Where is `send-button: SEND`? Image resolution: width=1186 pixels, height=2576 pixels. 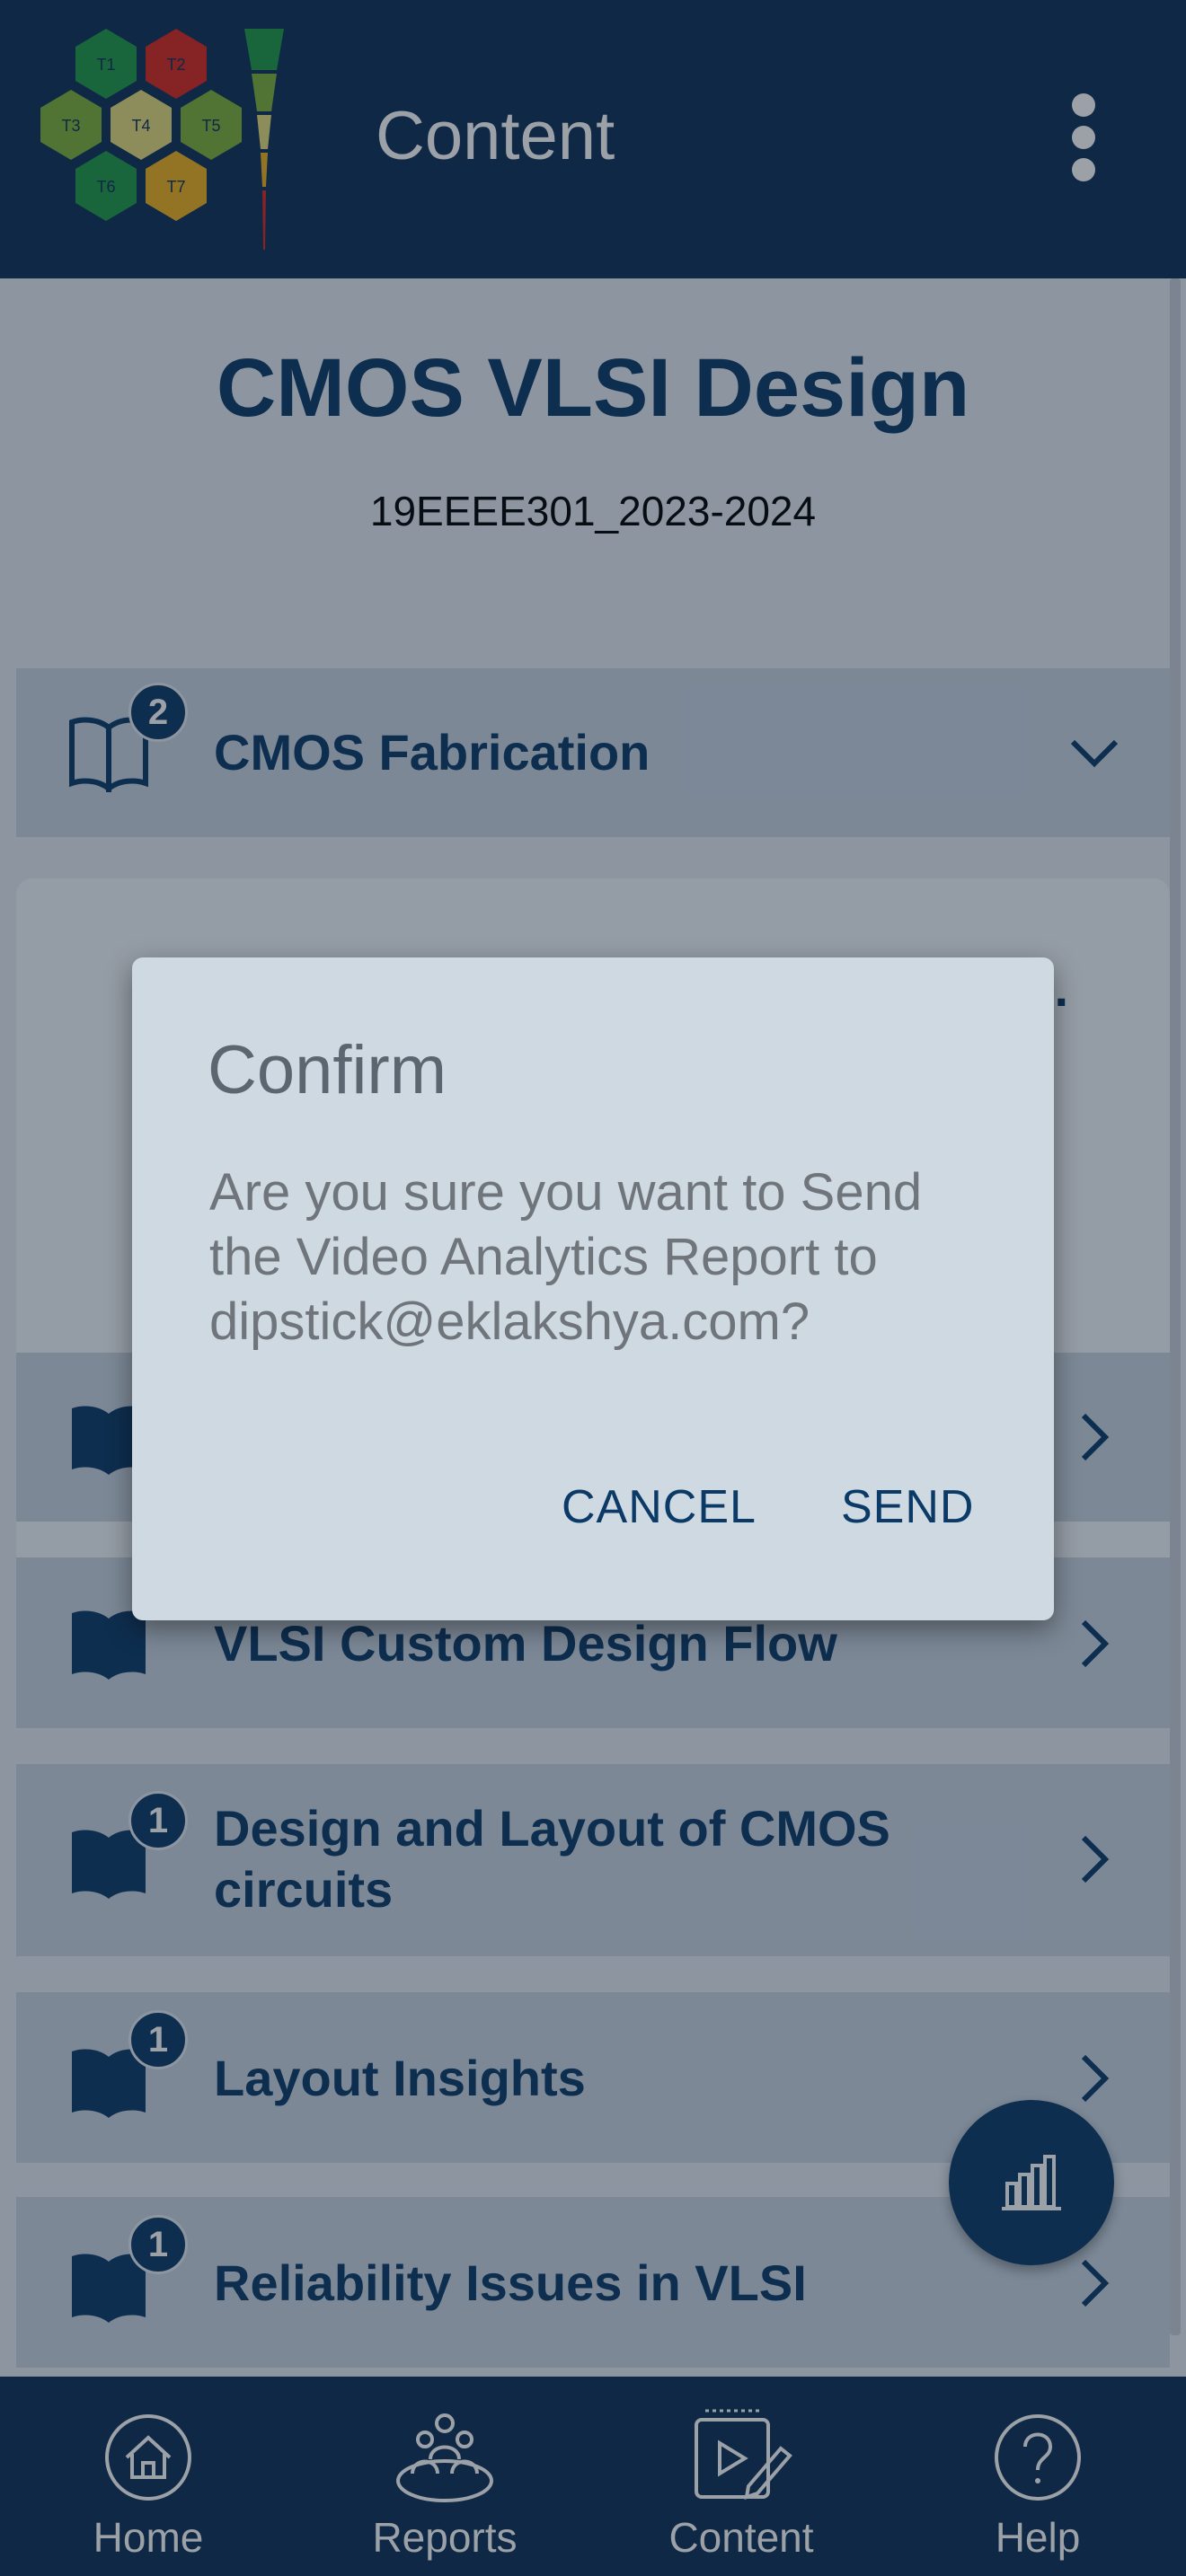
send-button: SEND is located at coordinates (907, 1507).